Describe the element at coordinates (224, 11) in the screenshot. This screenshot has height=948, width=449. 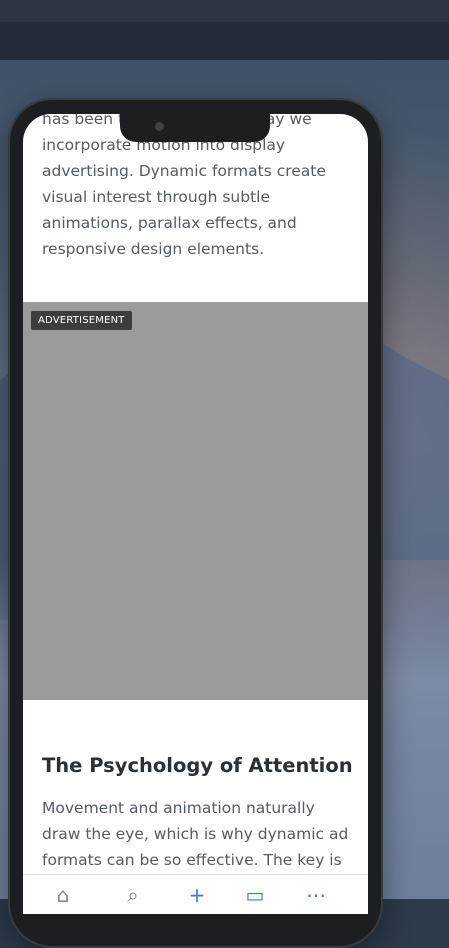
I see `top-bar` at that location.